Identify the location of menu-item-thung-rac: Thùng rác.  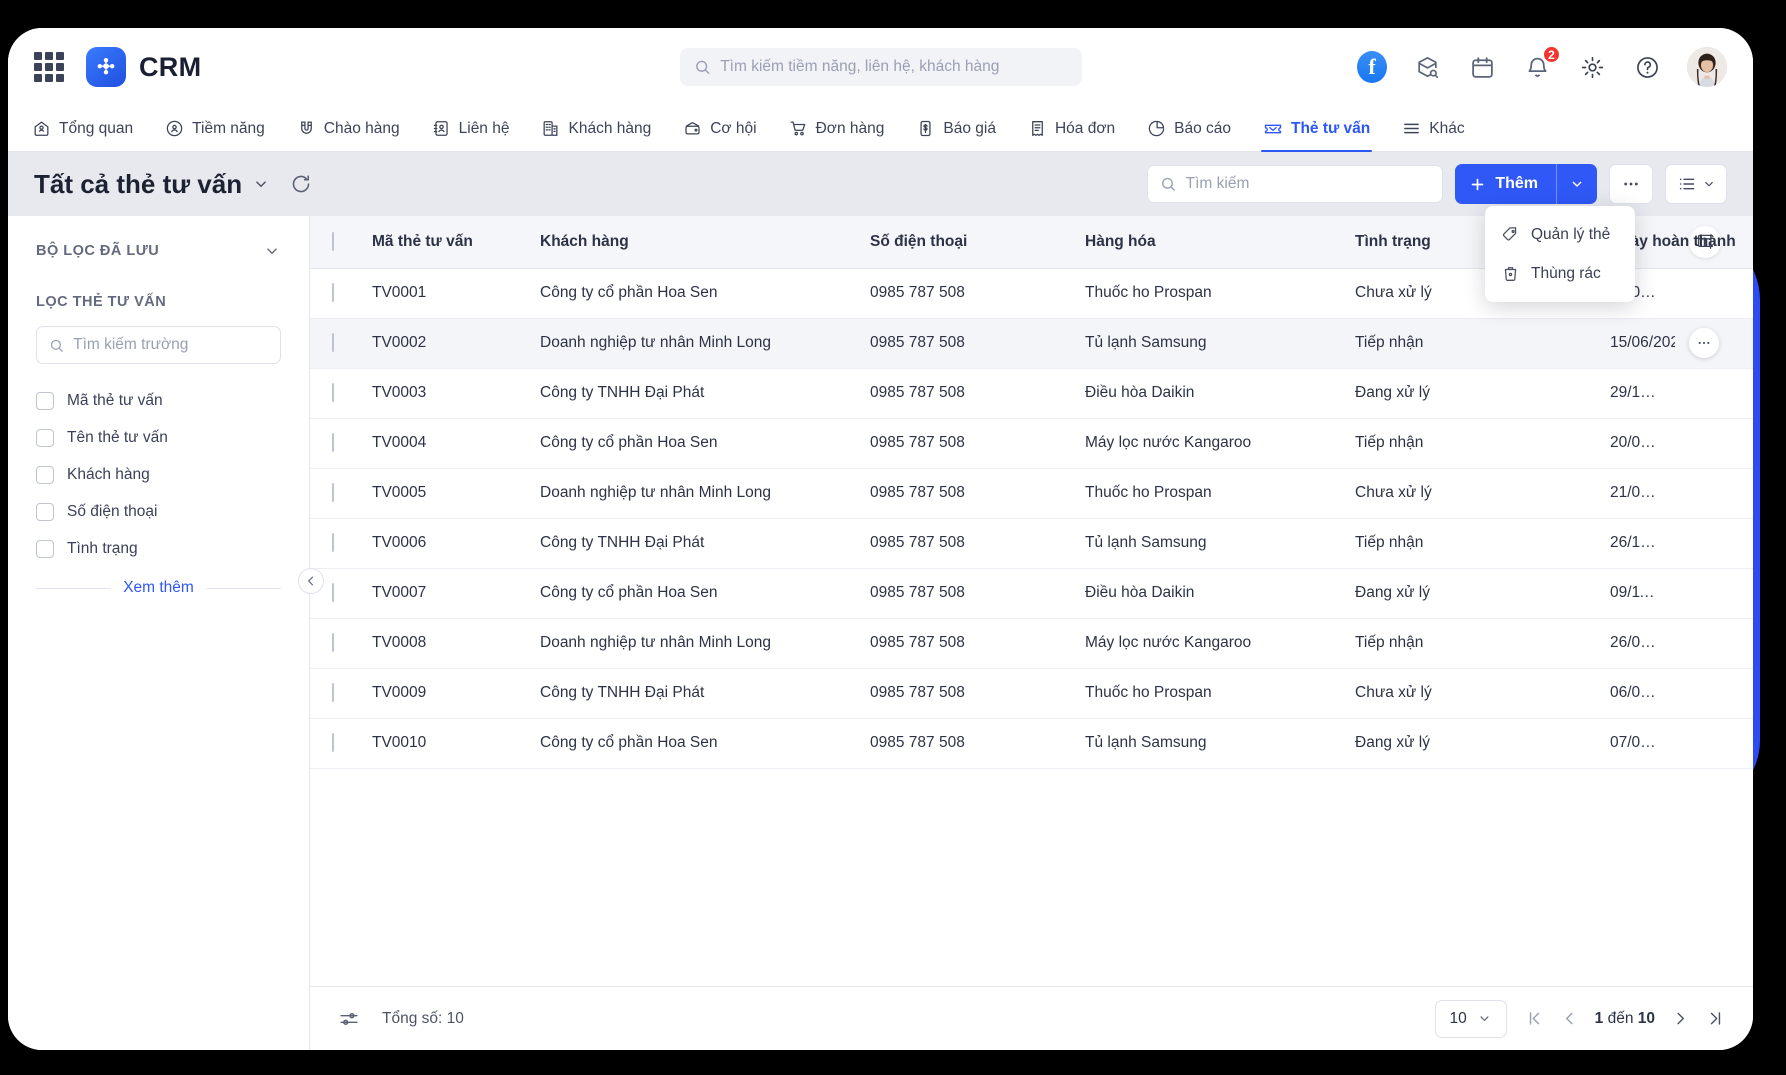
(1560, 273).